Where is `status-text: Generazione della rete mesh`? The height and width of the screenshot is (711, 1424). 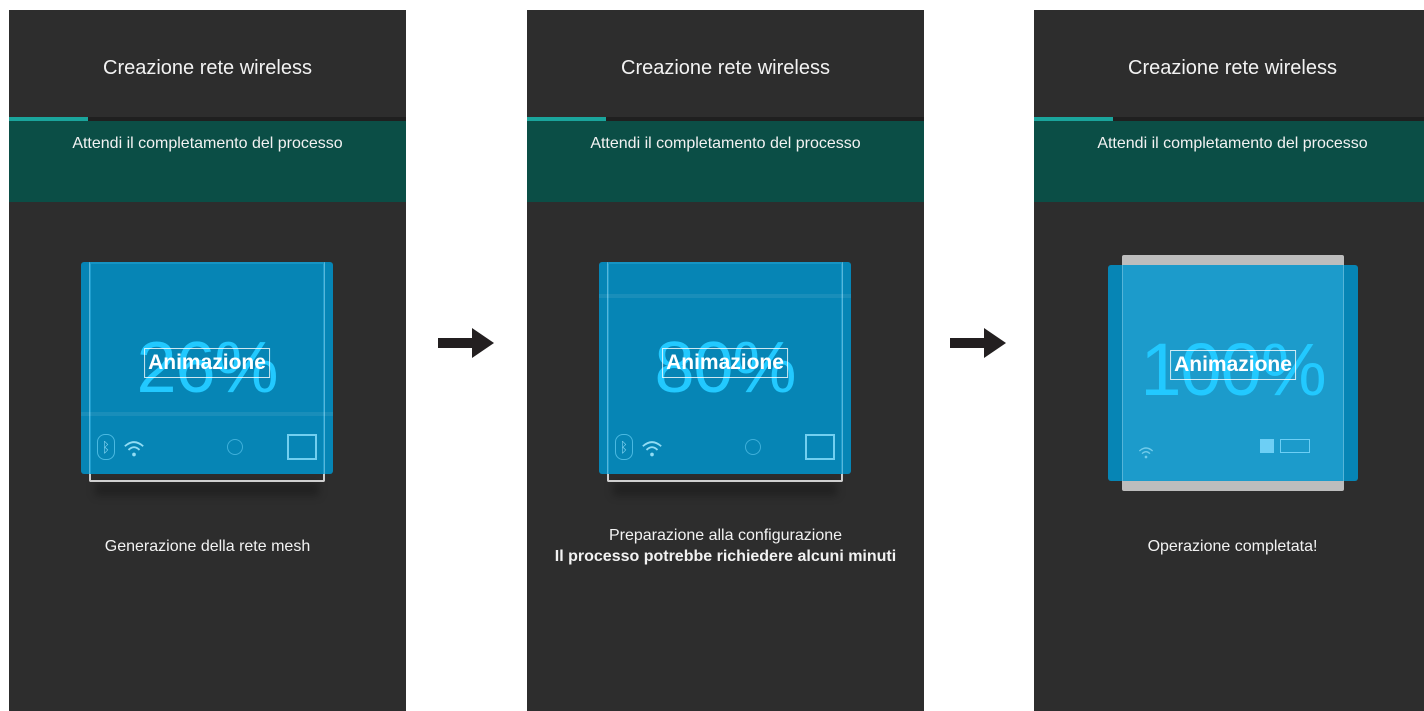 status-text: Generazione della rete mesh is located at coordinates (207, 546).